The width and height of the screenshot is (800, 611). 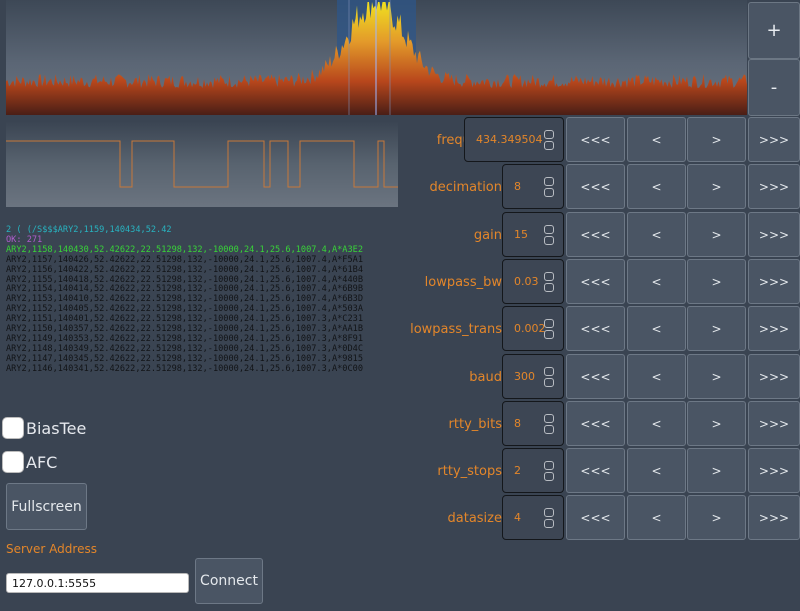 I want to click on decoder-scope, so click(x=202, y=164).